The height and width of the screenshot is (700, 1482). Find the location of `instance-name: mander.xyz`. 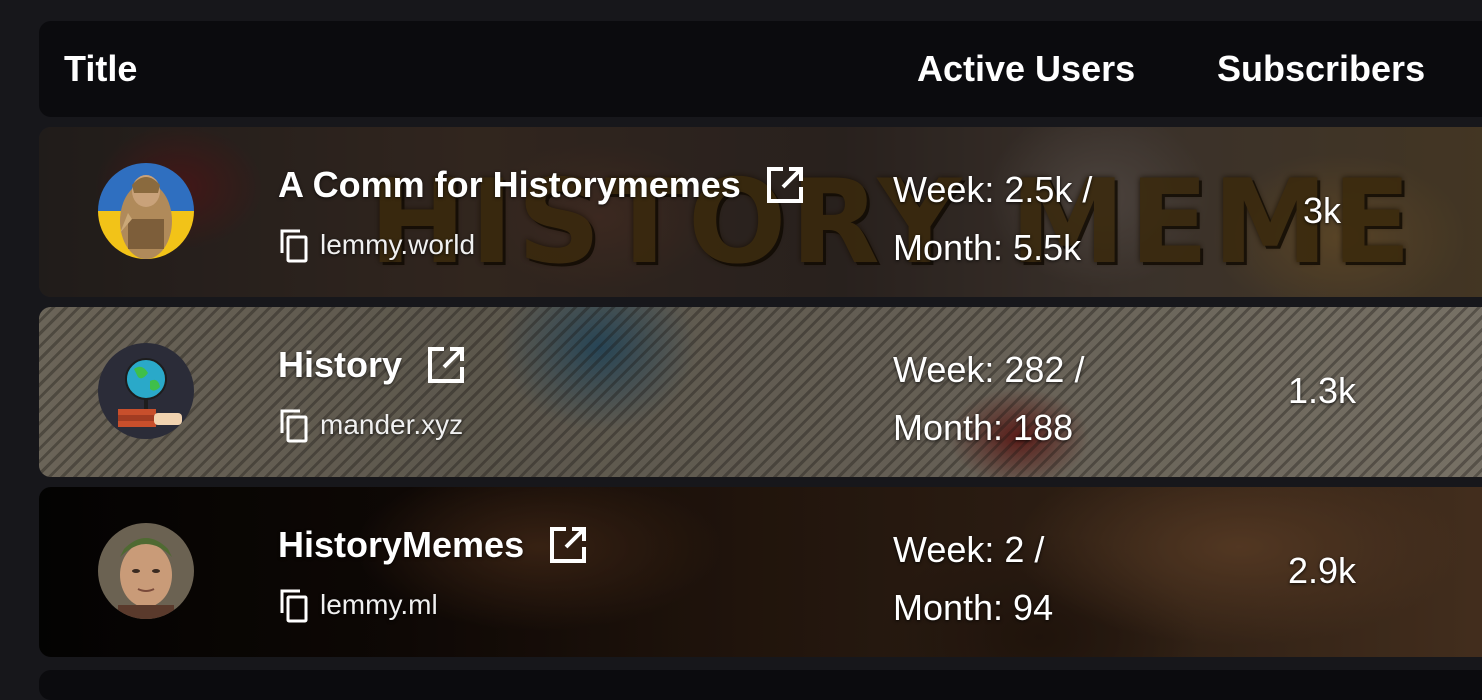

instance-name: mander.xyz is located at coordinates (392, 424).